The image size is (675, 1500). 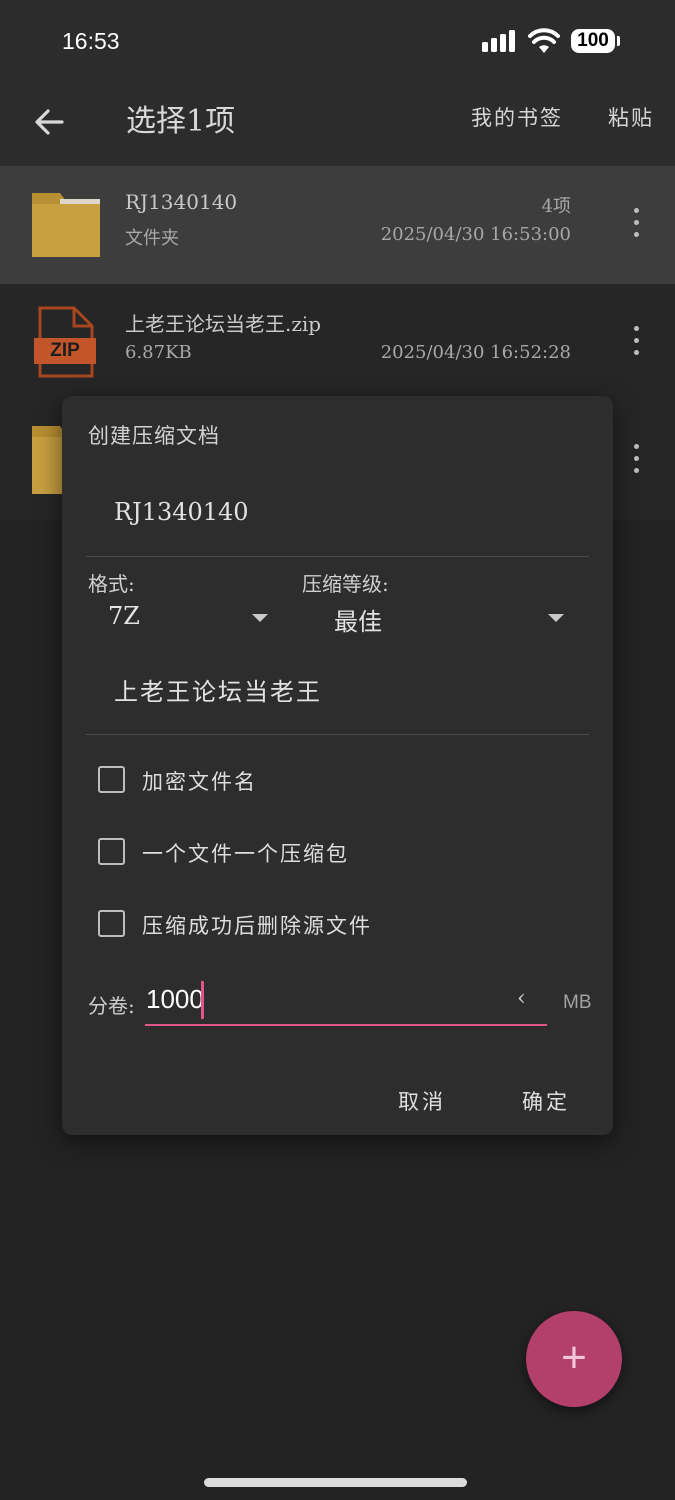 I want to click on wifi-icon, so click(x=544, y=40).